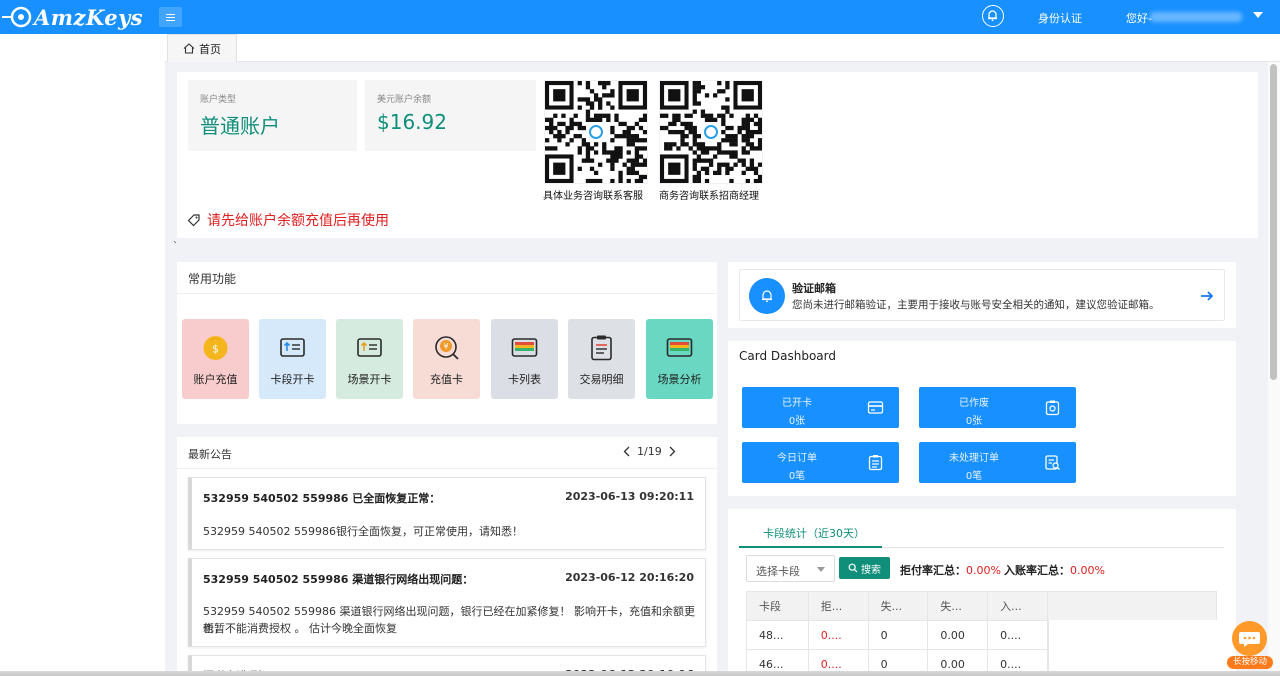  Describe the element at coordinates (450, 115) in the screenshot. I see `balance-box: 美元账户余额 $16.92` at that location.